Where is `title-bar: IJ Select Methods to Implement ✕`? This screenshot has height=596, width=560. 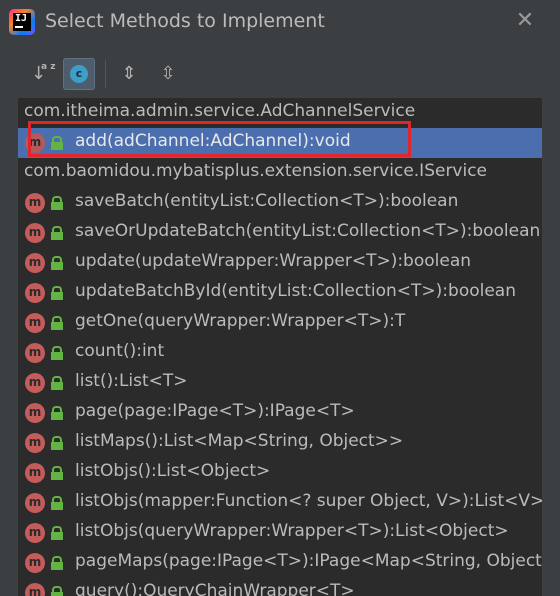 title-bar: IJ Select Methods to Implement ✕ is located at coordinates (280, 22).